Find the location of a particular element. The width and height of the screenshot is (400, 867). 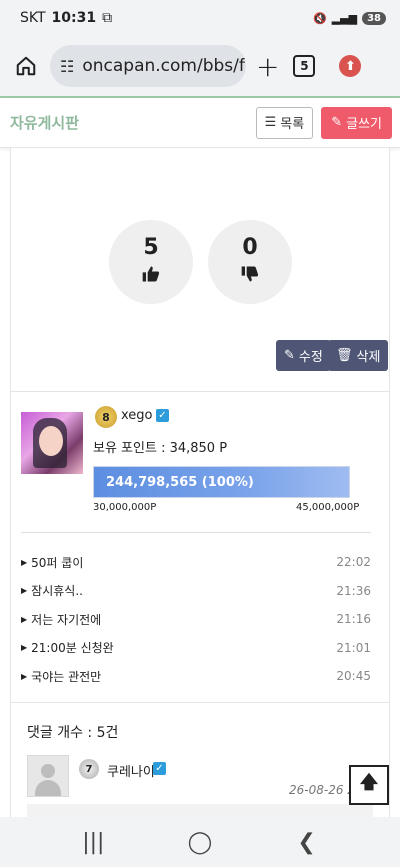

url-text: oncapan.com/bbs/fr is located at coordinates (164, 66).